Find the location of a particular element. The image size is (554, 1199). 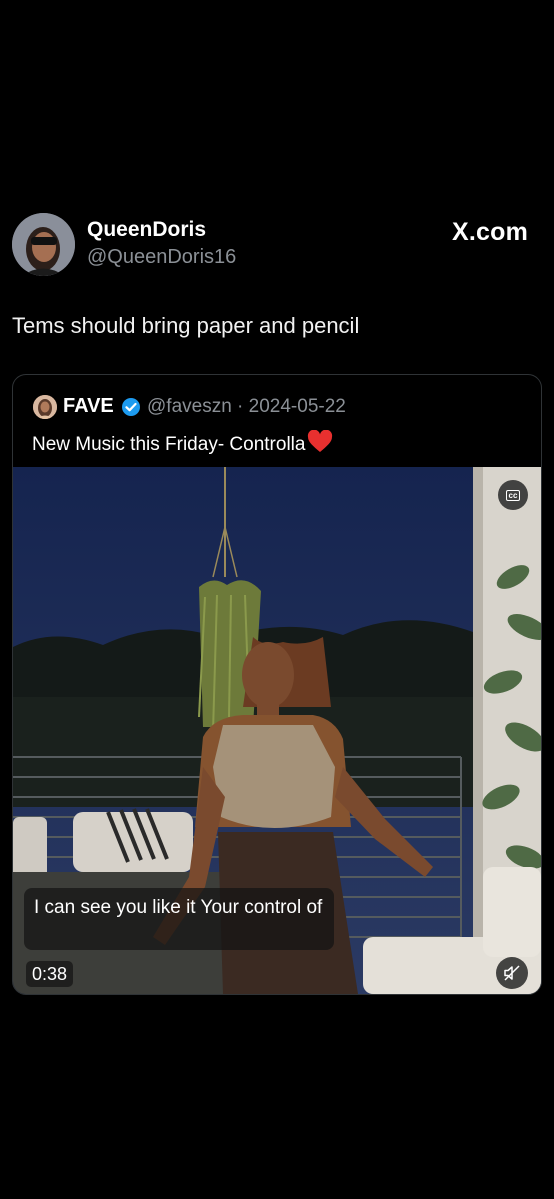

quoted-text: New Music this Friday- Controlla is located at coordinates (169, 444).